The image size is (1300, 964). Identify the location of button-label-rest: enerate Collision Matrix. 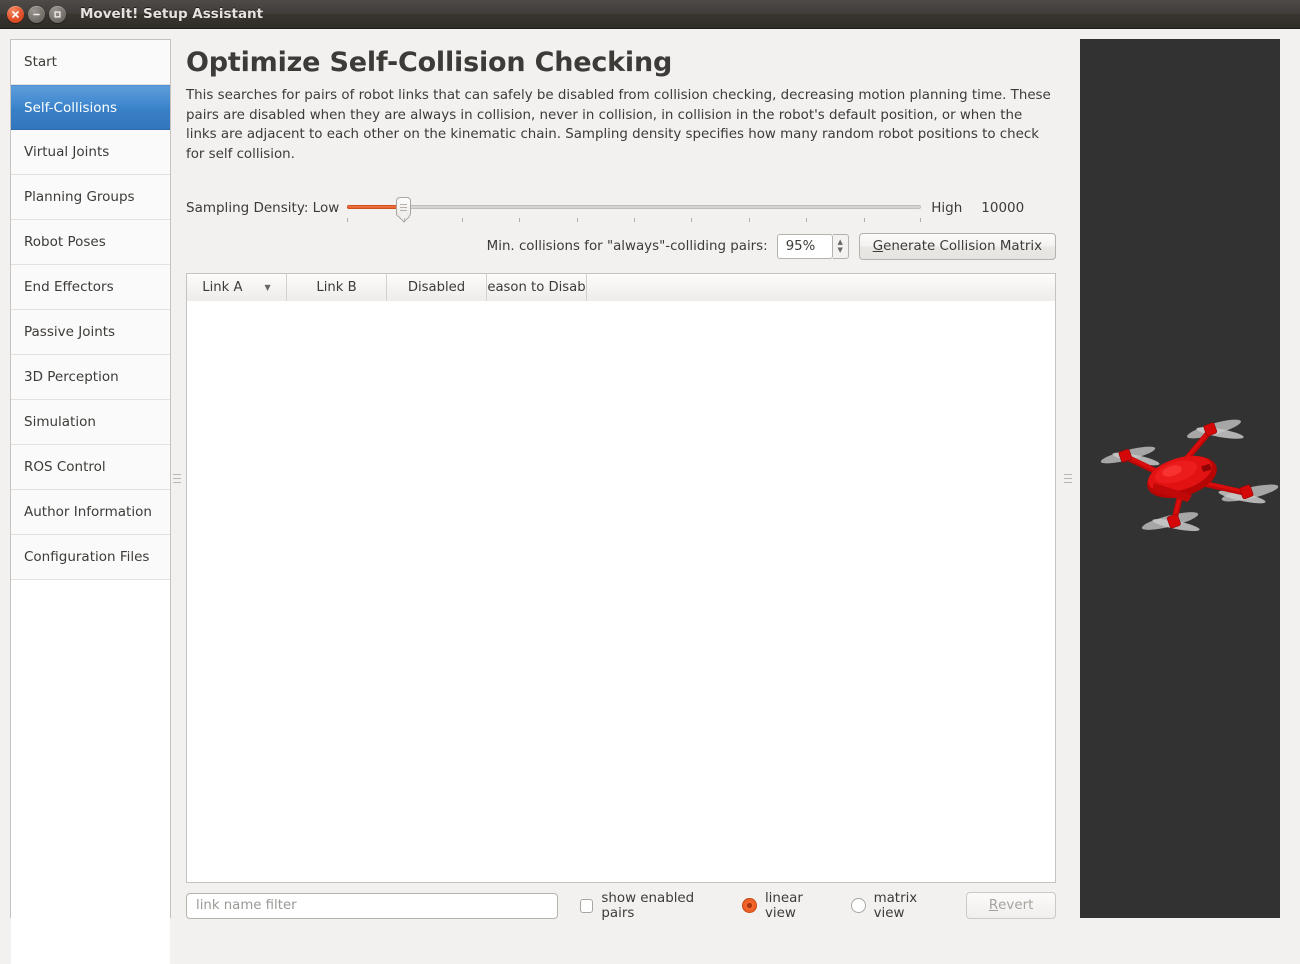
(962, 246).